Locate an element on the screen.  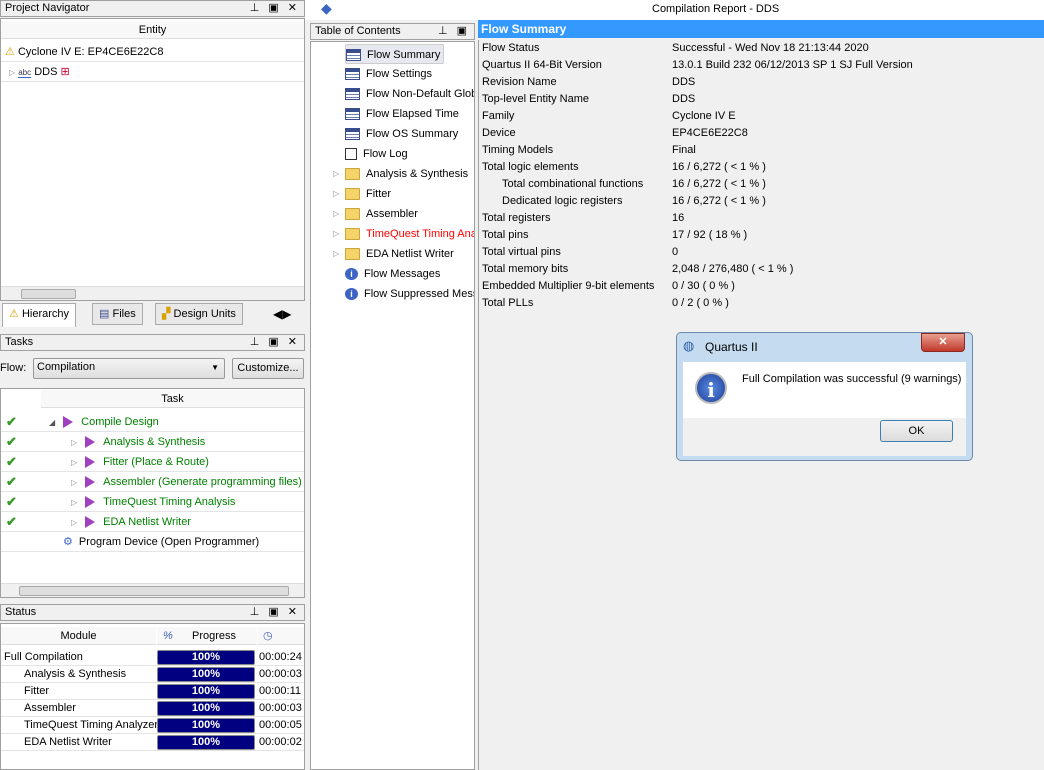
entity-column-header: Entity is located at coordinates (152, 30).